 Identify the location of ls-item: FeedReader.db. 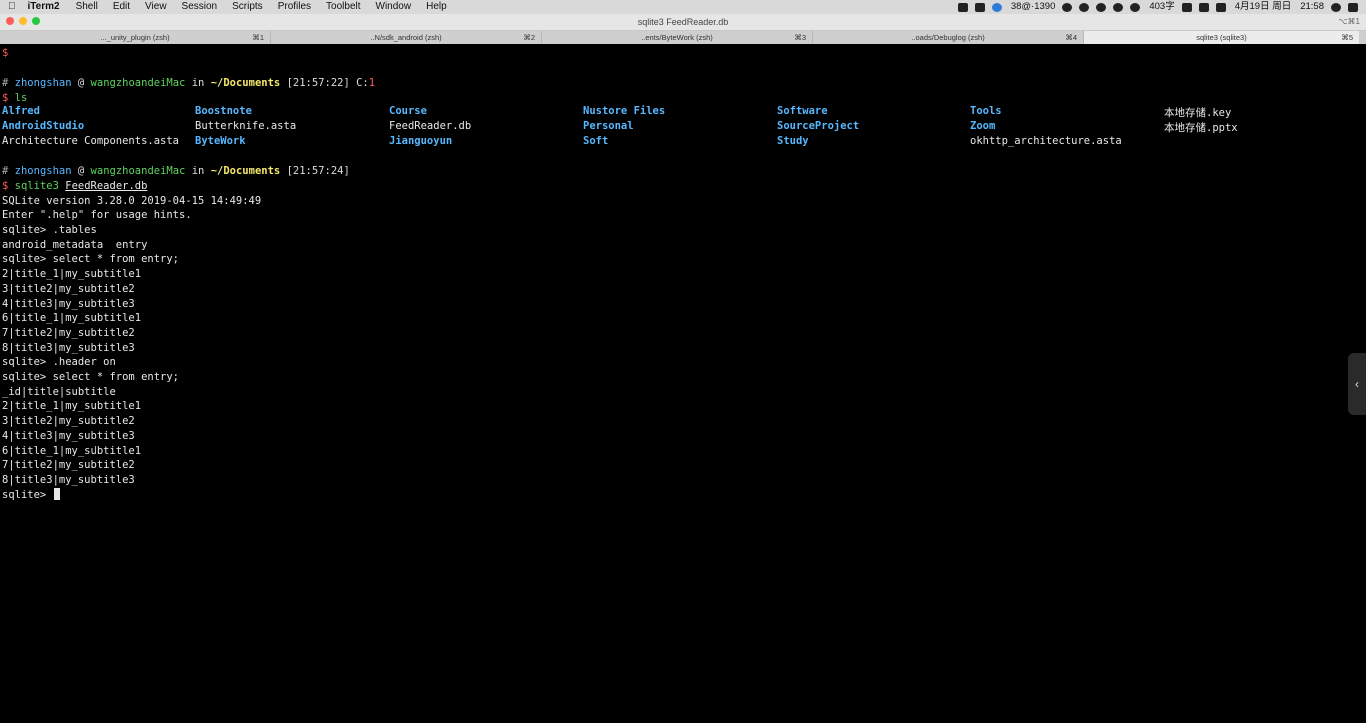
(430, 126).